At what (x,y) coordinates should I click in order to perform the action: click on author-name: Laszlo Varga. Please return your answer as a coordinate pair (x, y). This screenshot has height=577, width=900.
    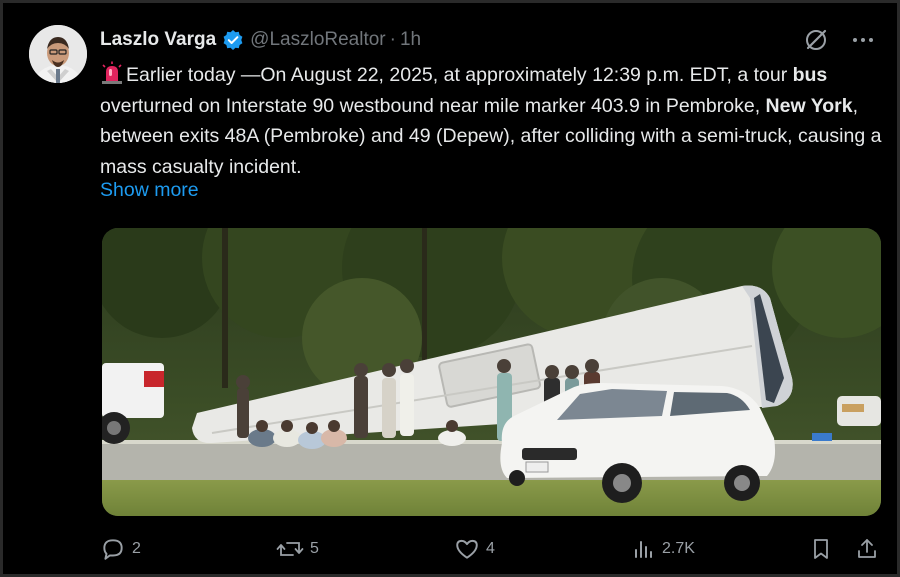
    Looking at the image, I should click on (158, 40).